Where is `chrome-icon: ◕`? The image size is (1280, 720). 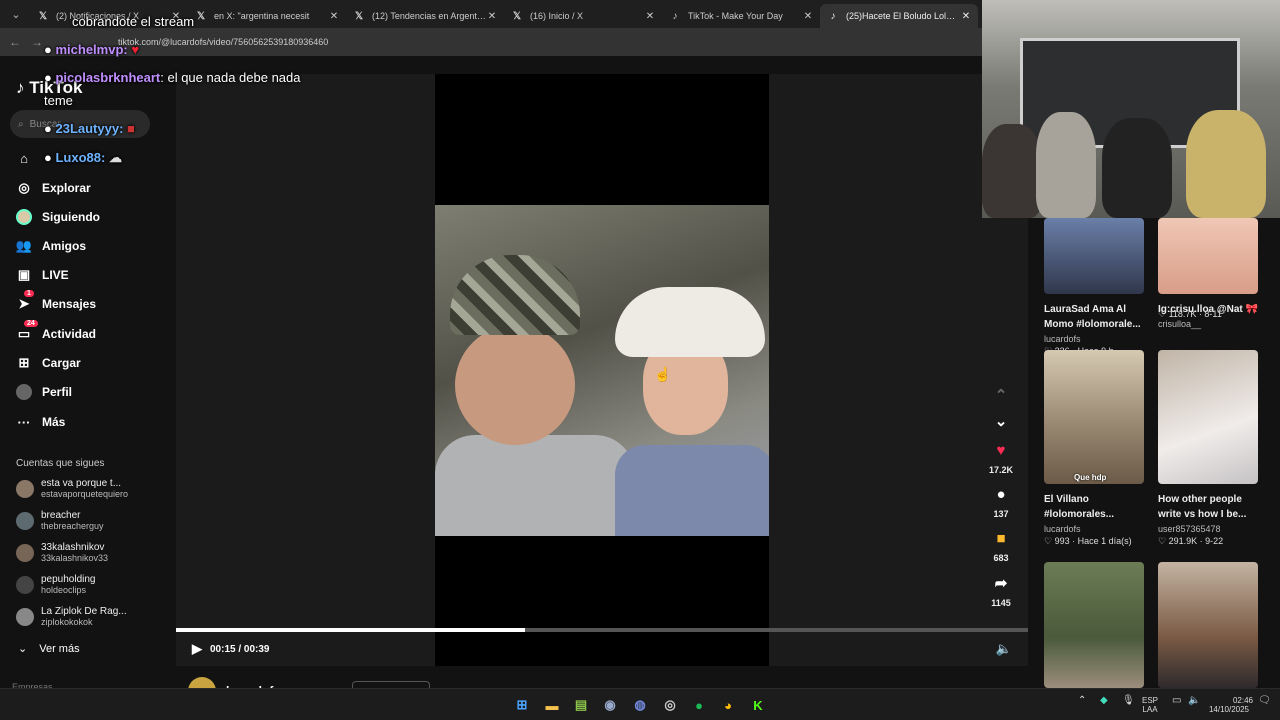 chrome-icon: ◕ is located at coordinates (728, 705).